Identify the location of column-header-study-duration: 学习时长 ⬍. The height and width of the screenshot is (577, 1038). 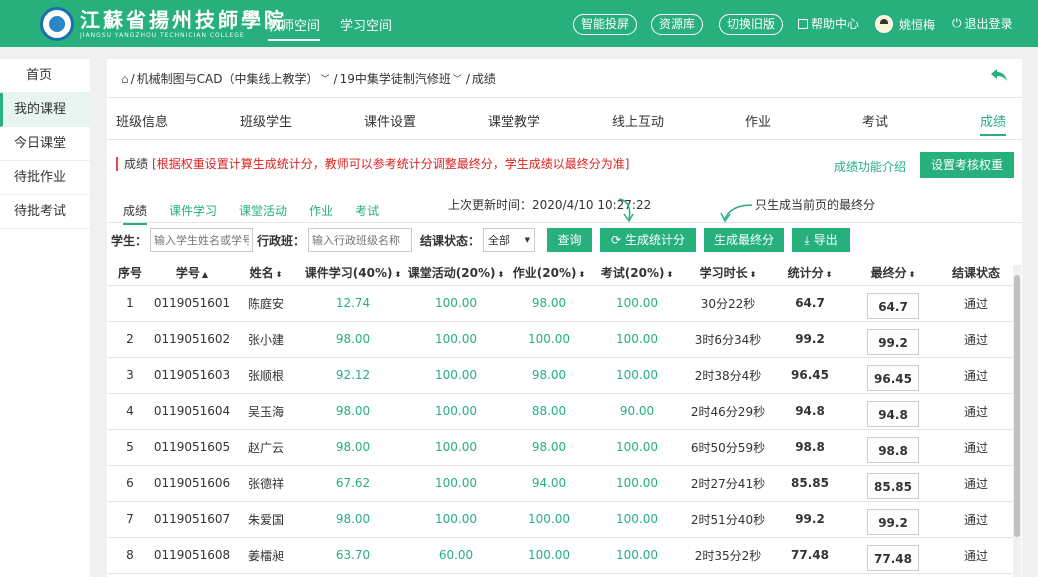
(728, 273).